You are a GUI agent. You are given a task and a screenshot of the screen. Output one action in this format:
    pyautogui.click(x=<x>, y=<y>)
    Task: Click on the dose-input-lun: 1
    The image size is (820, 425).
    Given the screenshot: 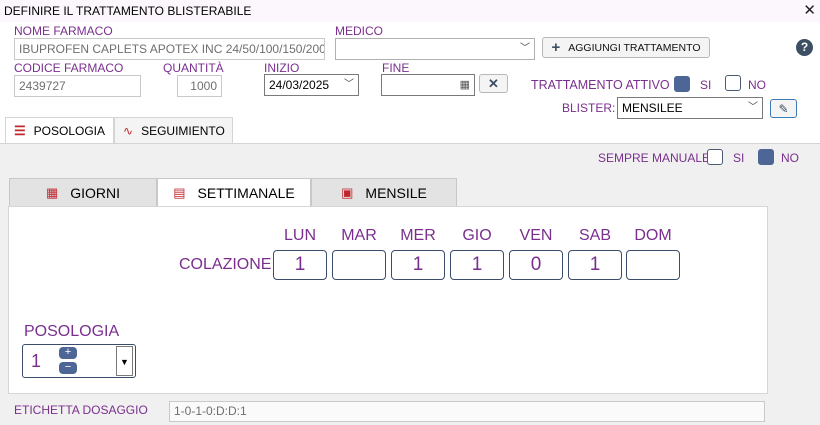 What is the action you would take?
    pyautogui.click(x=300, y=265)
    